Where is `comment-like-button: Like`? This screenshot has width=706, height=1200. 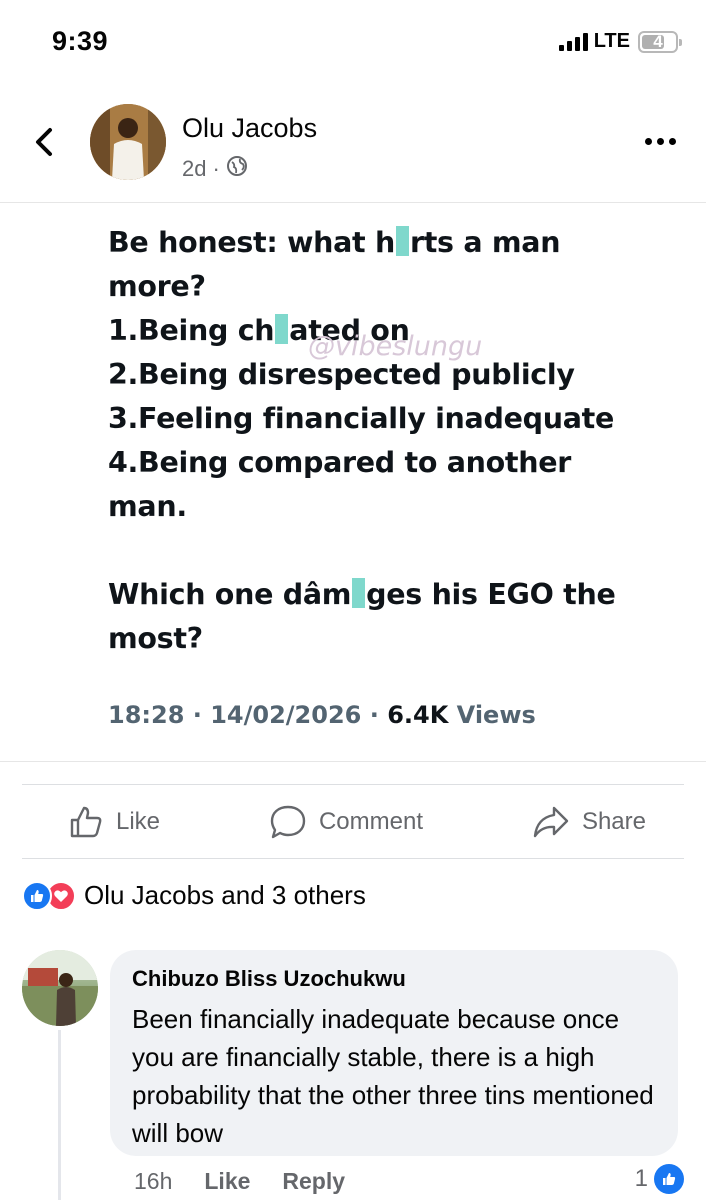
comment-like-button: Like is located at coordinates (227, 1181).